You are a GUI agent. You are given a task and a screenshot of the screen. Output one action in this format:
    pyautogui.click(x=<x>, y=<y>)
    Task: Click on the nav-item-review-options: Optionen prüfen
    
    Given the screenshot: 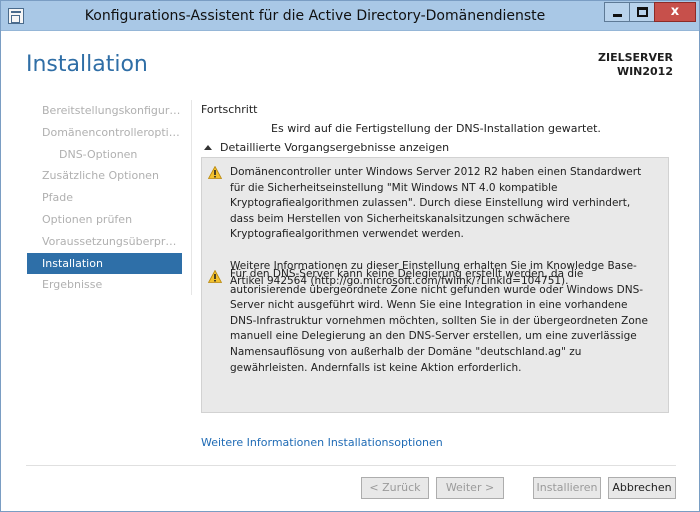 What is the action you would take?
    pyautogui.click(x=87, y=219)
    